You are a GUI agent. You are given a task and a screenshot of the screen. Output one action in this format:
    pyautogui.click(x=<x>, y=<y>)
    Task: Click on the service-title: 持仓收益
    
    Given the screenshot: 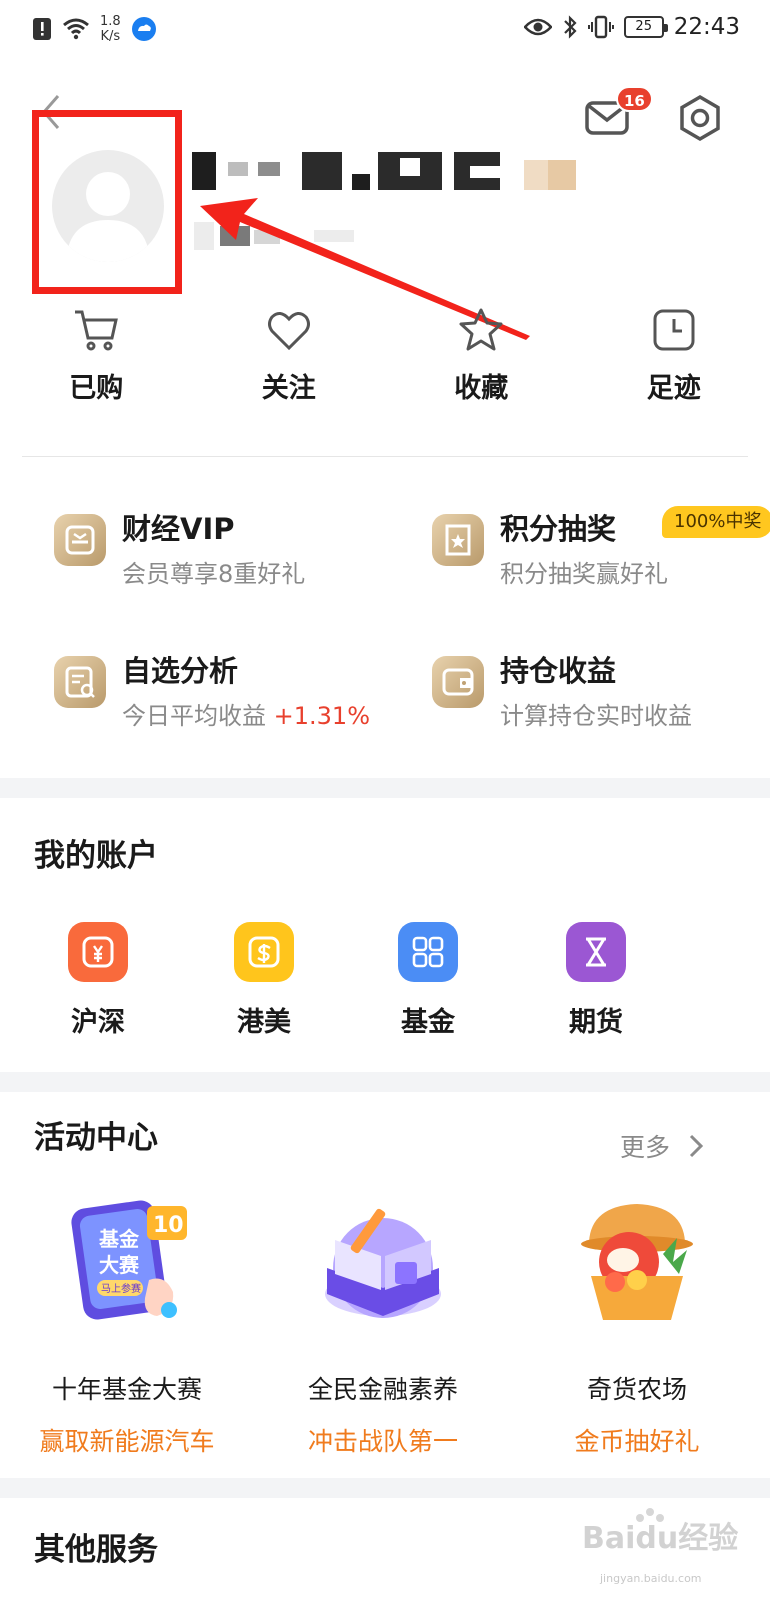 What is the action you would take?
    pyautogui.click(x=558, y=671)
    